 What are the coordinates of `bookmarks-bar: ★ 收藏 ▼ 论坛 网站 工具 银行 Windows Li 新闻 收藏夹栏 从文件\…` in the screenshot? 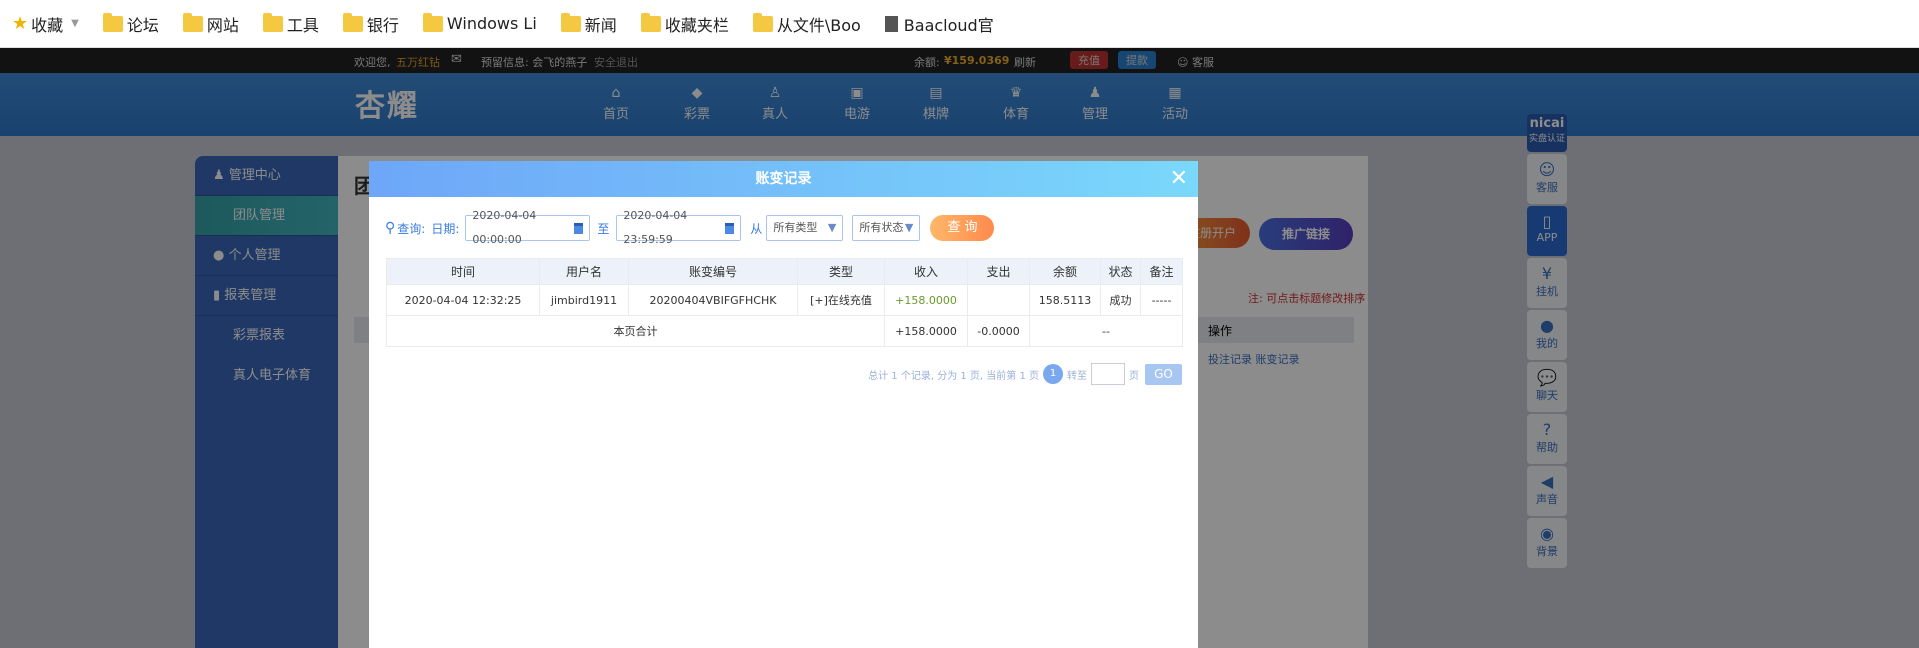 It's located at (959, 24).